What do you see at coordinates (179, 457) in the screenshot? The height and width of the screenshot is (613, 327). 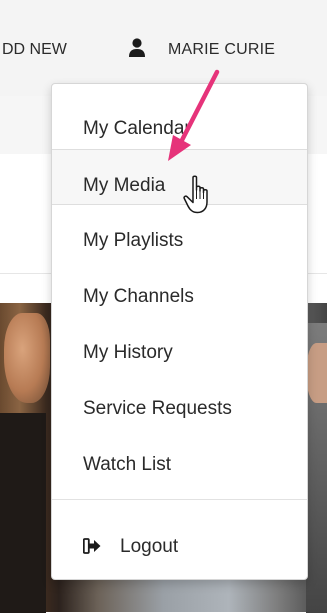 I see `menu-item-watch-list: Watch List` at bounding box center [179, 457].